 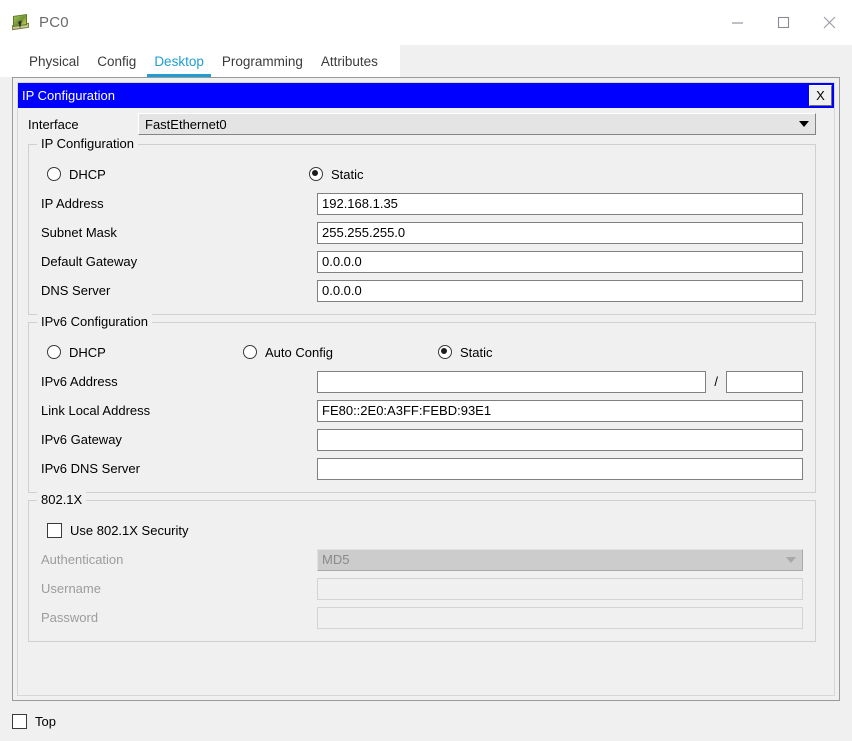 I want to click on tab-config-label: Config, so click(x=117, y=61).